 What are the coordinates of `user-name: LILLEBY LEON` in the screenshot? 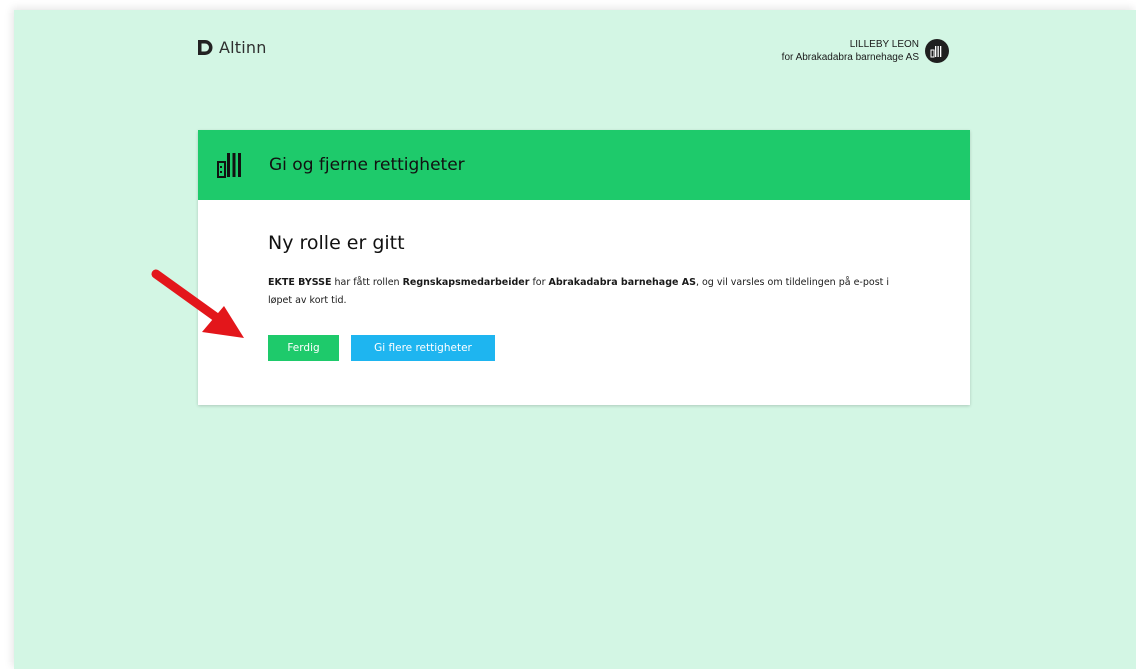 It's located at (884, 44).